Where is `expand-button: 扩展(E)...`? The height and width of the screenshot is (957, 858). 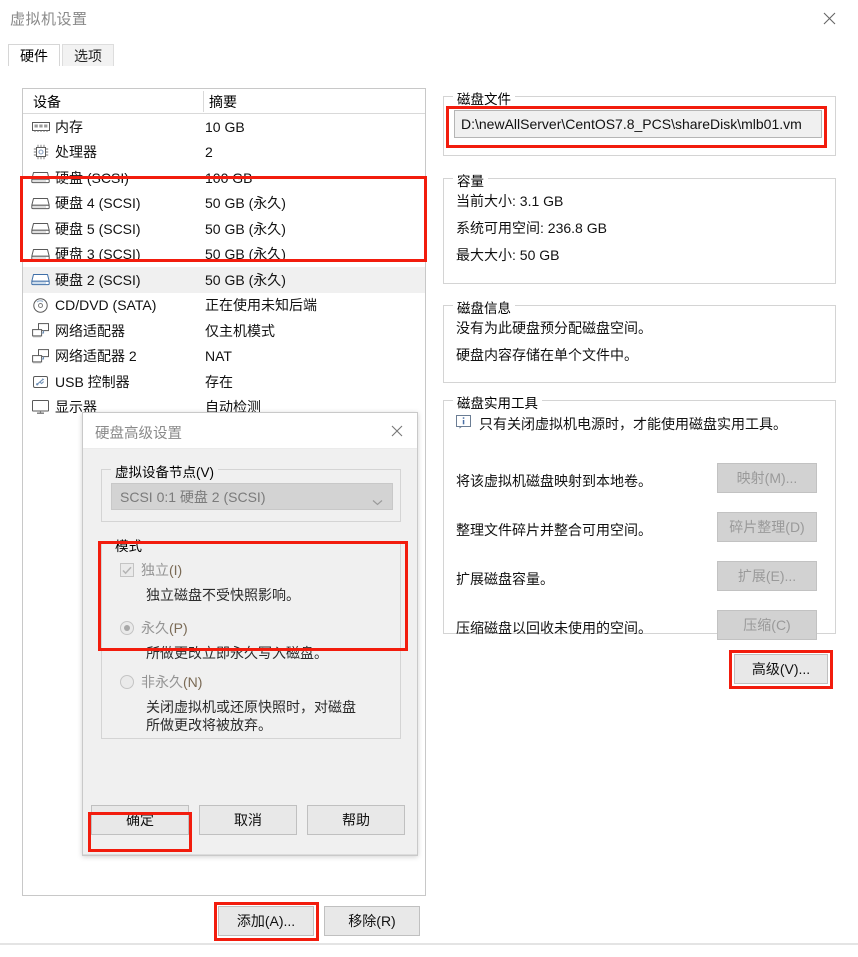 expand-button: 扩展(E)... is located at coordinates (767, 576).